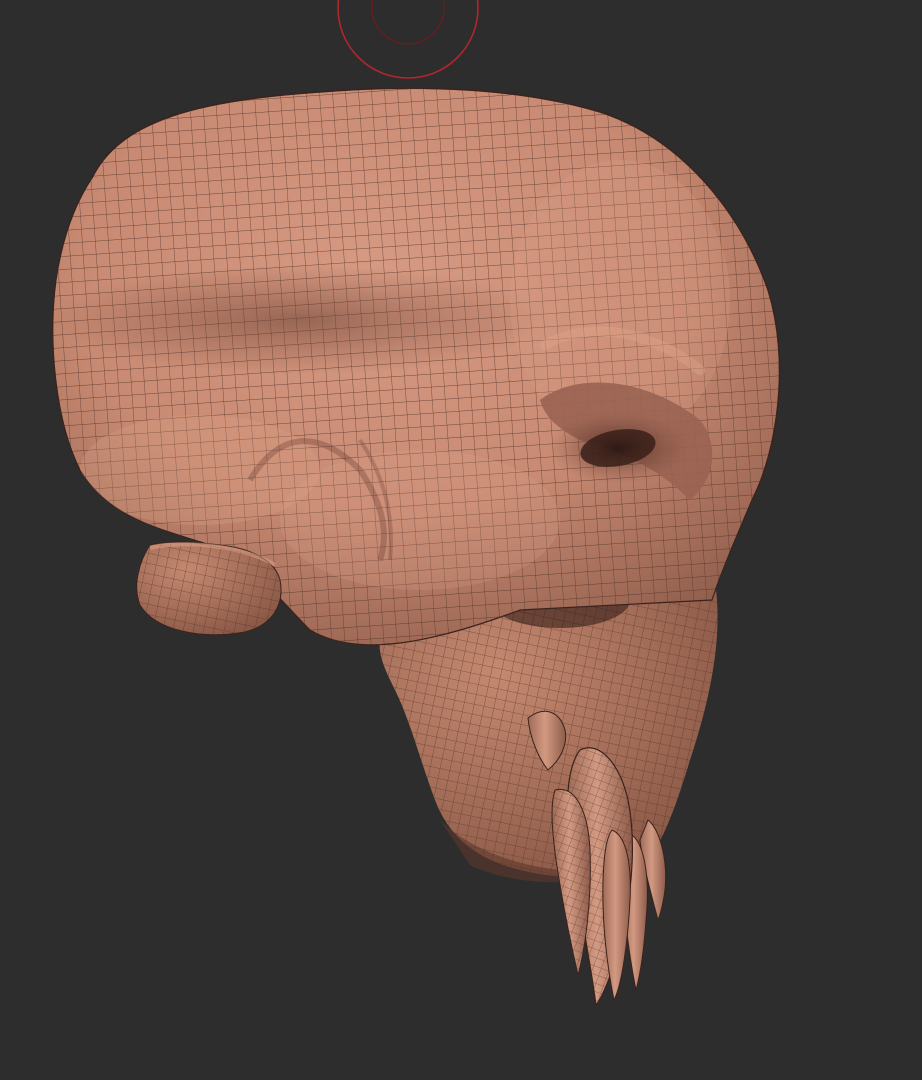 The height and width of the screenshot is (1080, 922). I want to click on skull-front-bulb, so click(209, 588).